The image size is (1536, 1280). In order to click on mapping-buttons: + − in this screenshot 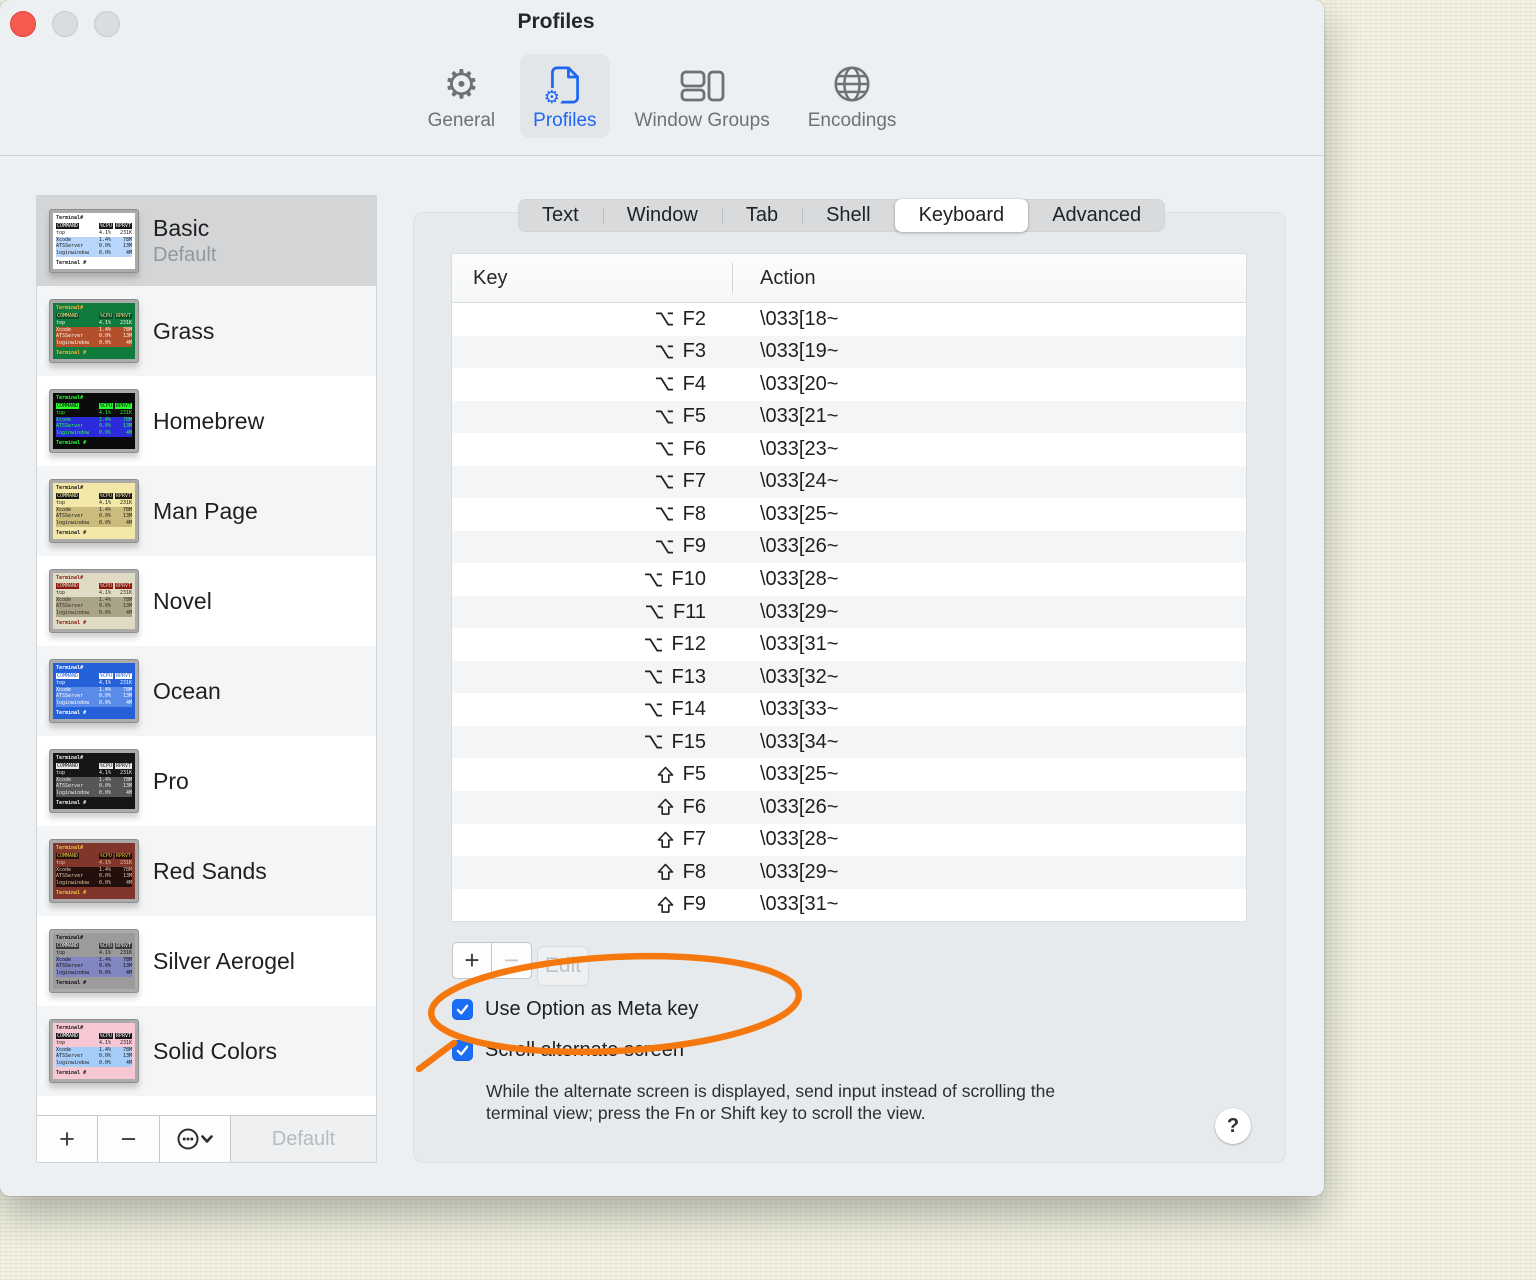, I will do `click(492, 960)`.